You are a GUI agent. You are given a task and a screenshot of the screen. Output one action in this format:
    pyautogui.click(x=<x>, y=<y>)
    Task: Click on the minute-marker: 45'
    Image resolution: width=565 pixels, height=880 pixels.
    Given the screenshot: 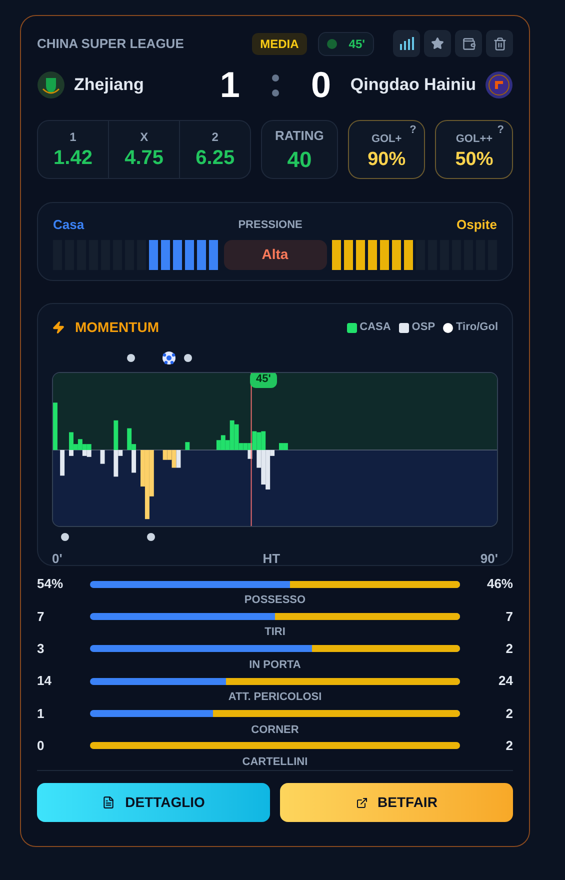 What is the action you would take?
    pyautogui.click(x=263, y=380)
    